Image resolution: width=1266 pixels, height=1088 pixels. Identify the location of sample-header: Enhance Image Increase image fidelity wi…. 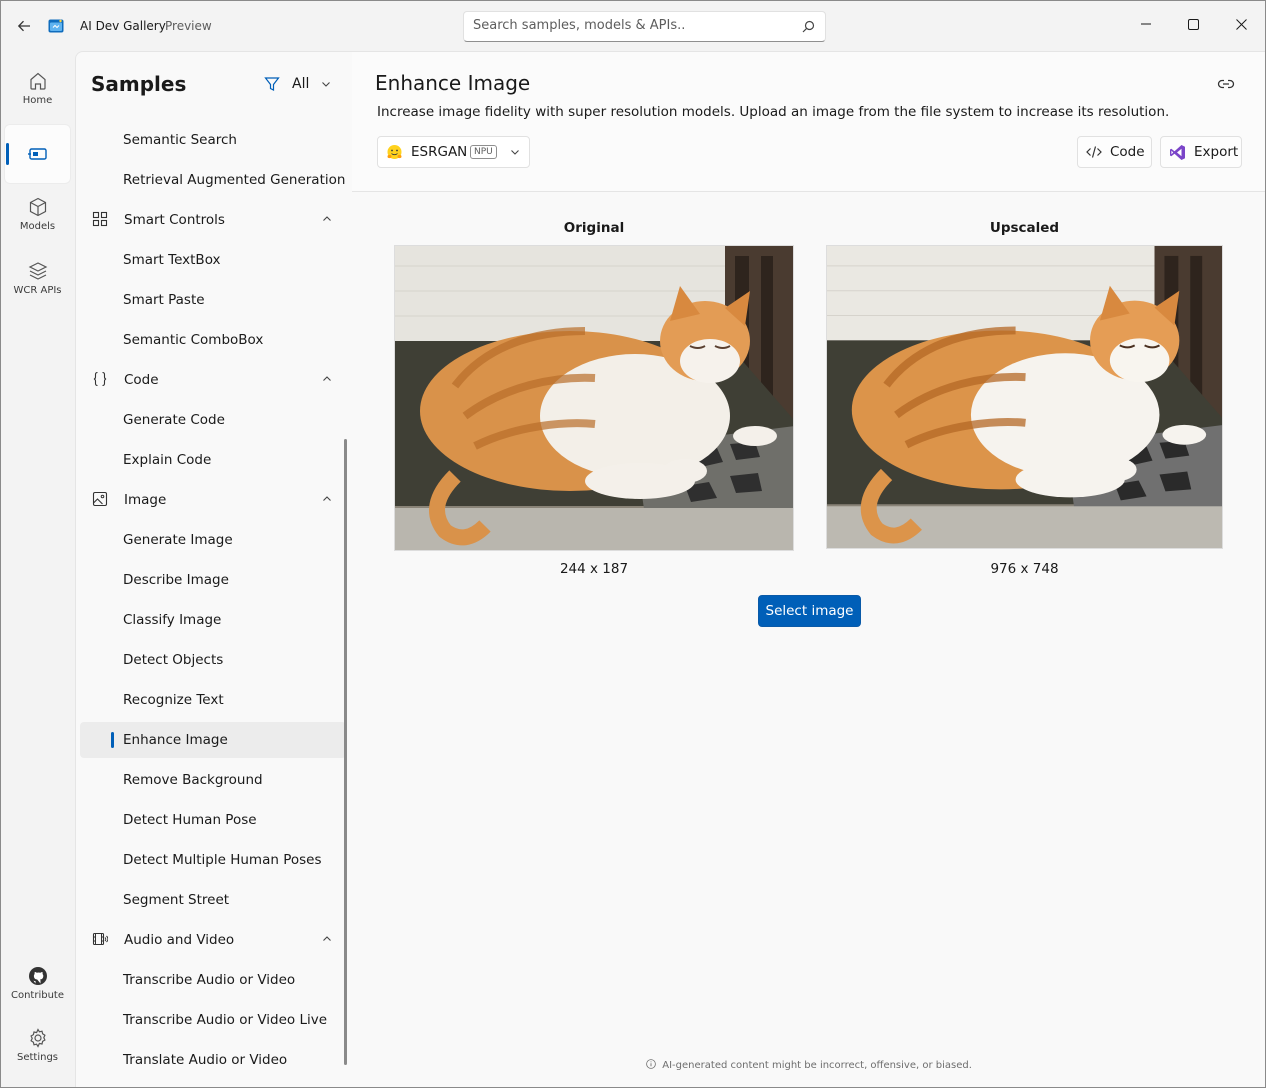
(808, 122).